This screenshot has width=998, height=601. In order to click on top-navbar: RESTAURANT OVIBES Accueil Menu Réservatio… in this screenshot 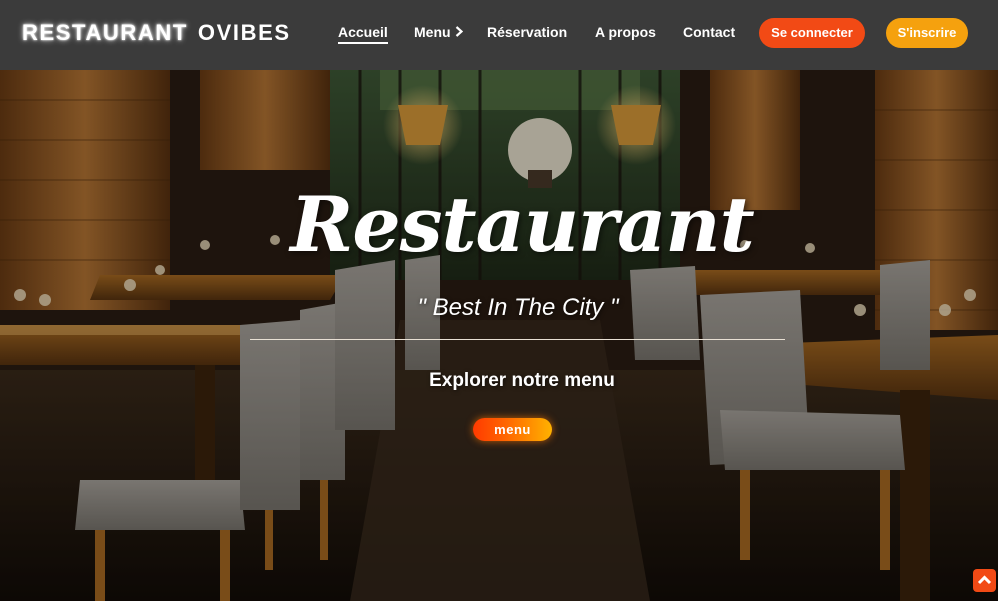, I will do `click(499, 35)`.